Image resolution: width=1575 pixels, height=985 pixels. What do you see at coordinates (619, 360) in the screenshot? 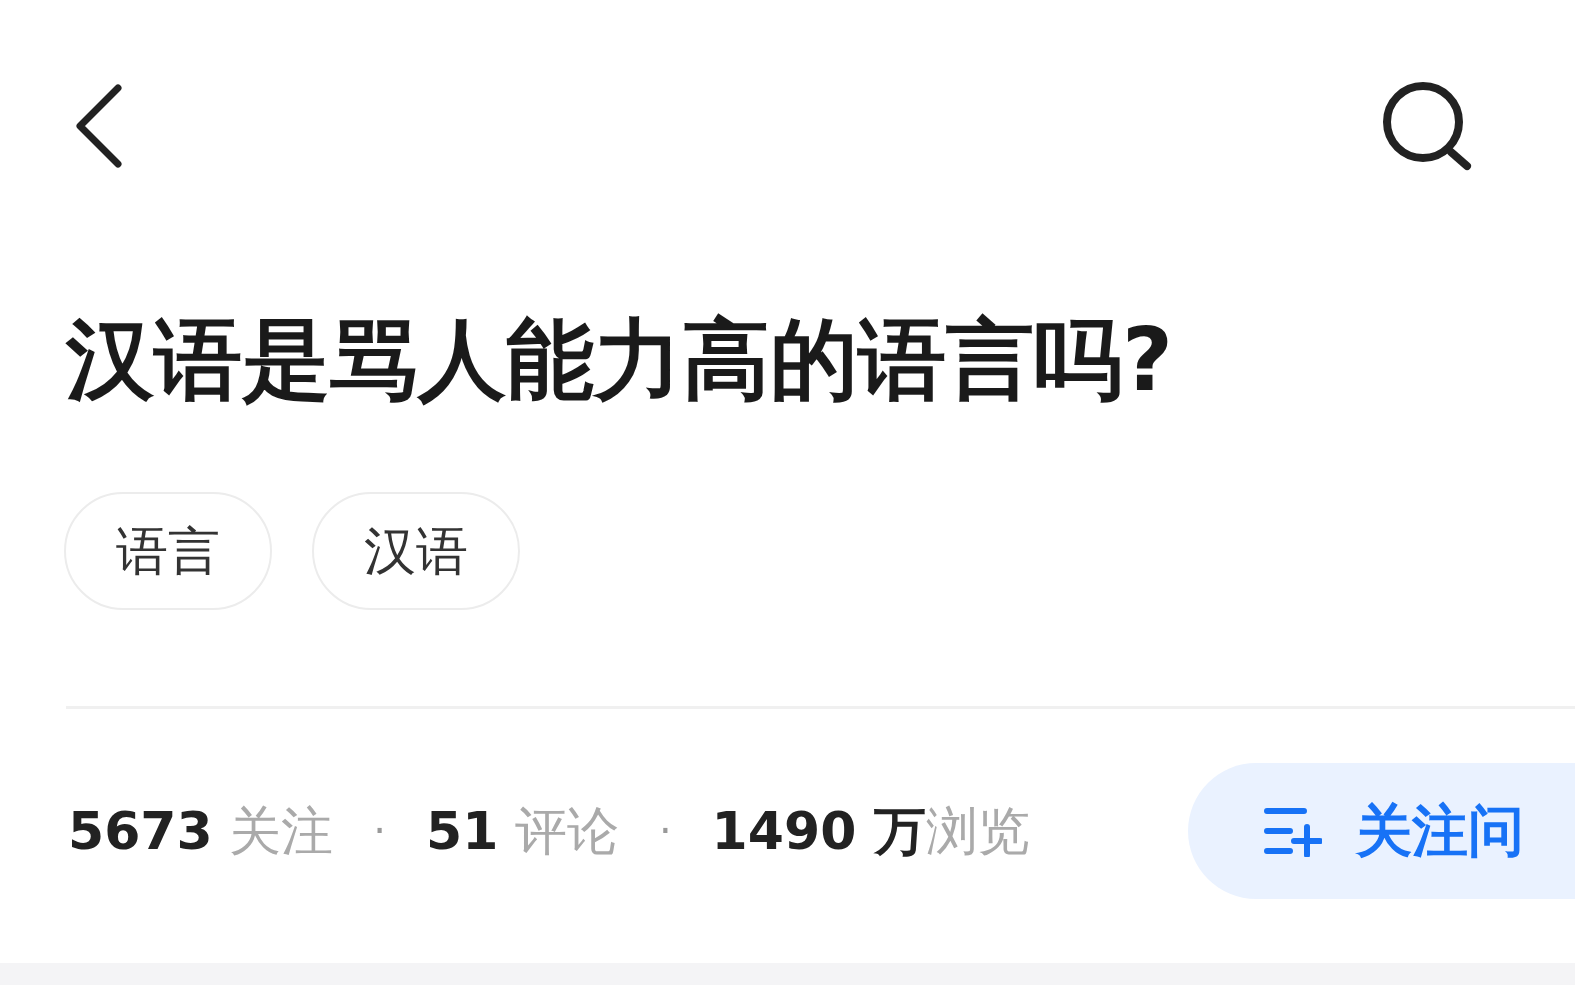
I see `question-title: 汉语是骂人能力高的语言吗?` at bounding box center [619, 360].